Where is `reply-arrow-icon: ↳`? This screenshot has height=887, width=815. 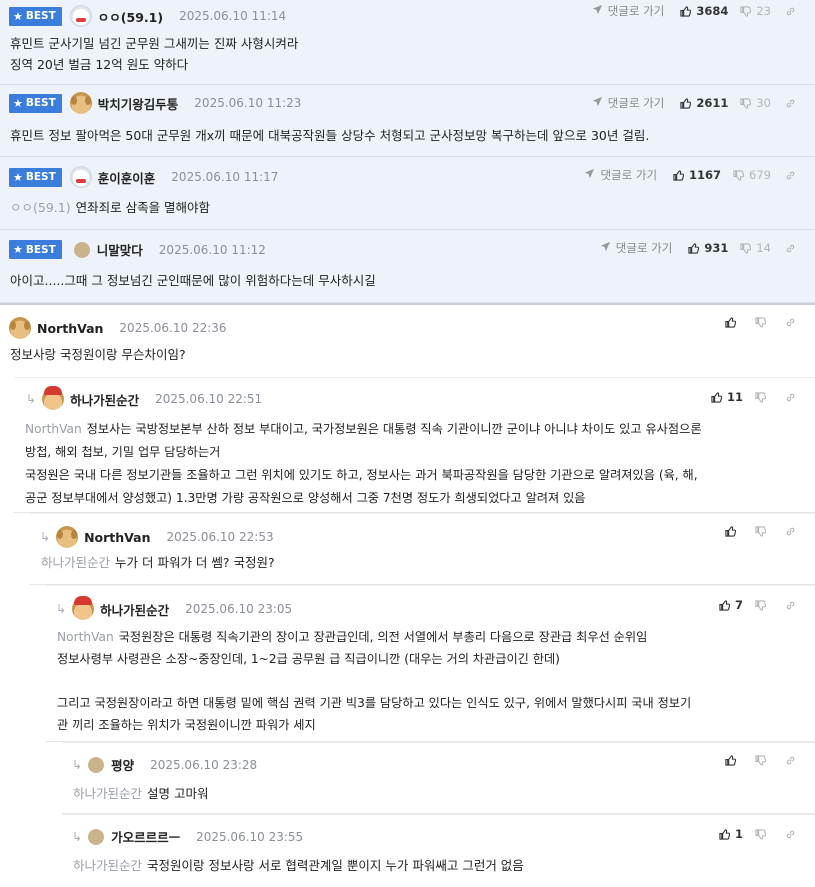 reply-arrow-icon: ↳ is located at coordinates (77, 836).